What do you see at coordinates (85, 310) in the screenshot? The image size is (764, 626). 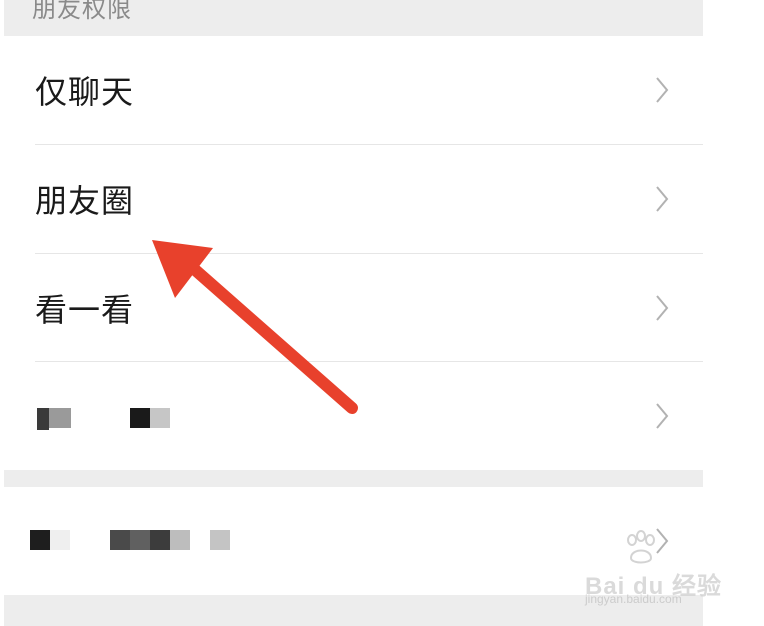 I see `row-label: 看一看` at bounding box center [85, 310].